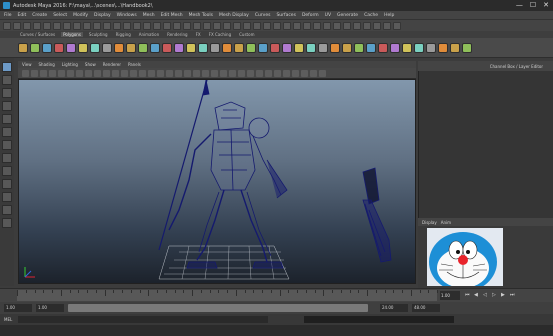  I want to click on rotate-tool-icon, so click(7, 119).